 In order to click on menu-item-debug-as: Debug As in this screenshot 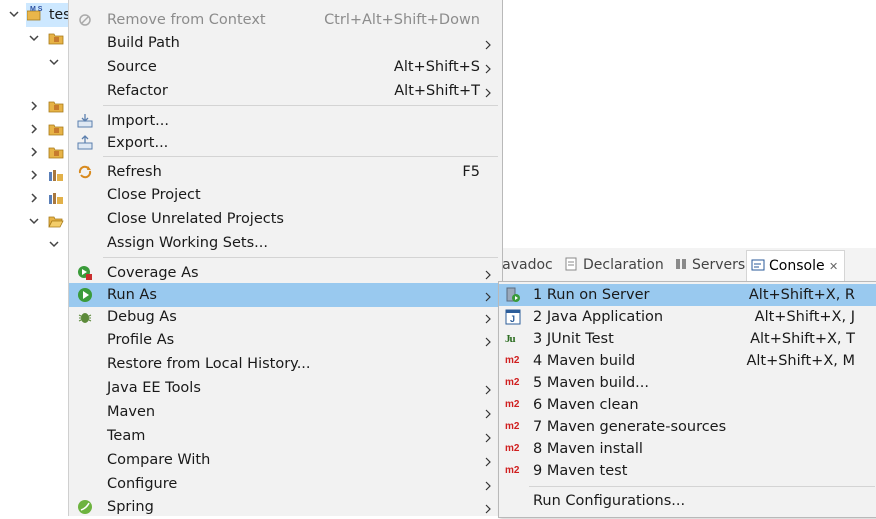, I will do `click(285, 317)`.